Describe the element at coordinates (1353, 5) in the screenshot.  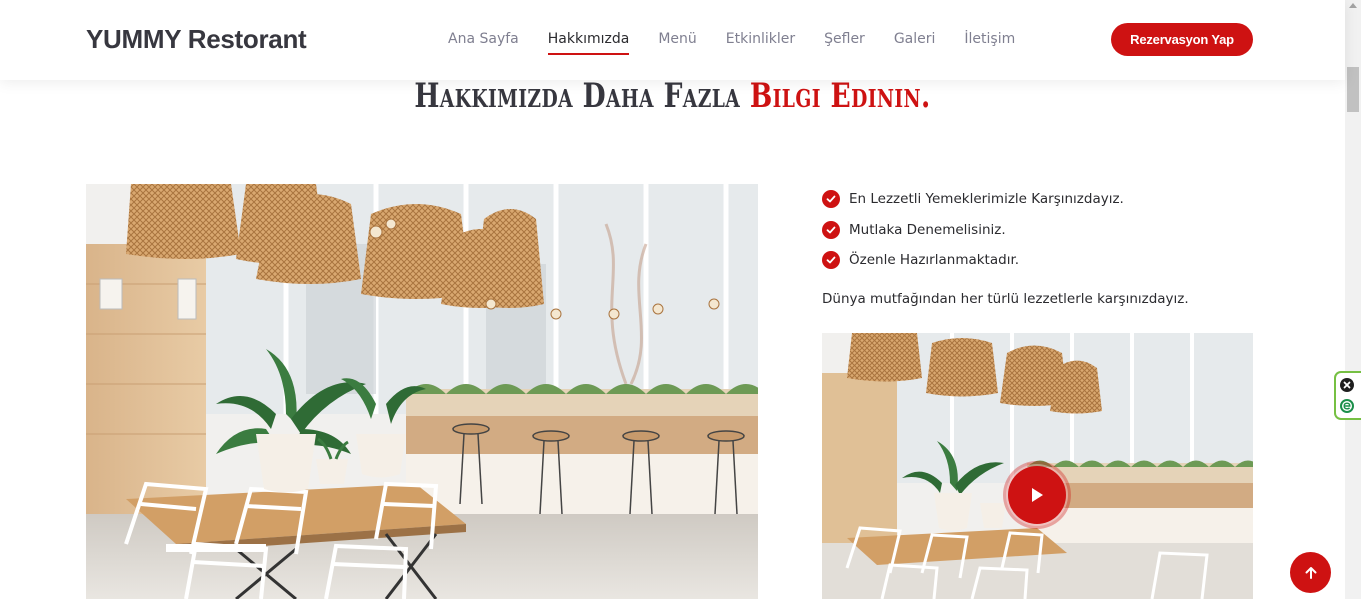
I see `scroll-up-arrow-icon` at that location.